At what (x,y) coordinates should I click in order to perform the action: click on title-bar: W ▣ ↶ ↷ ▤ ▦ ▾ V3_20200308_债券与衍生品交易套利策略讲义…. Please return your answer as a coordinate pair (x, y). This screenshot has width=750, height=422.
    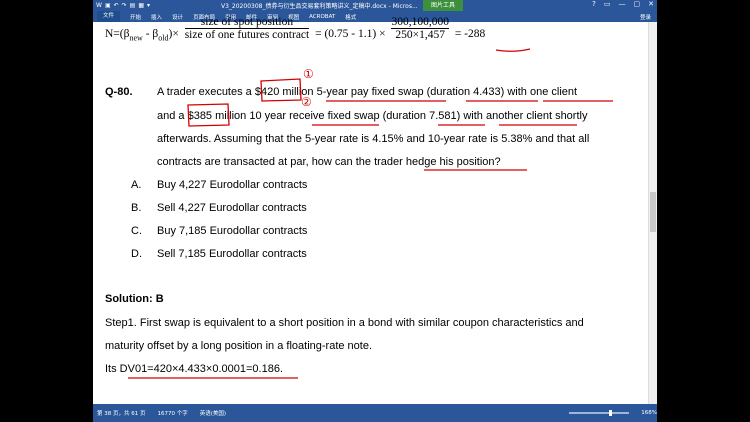
    Looking at the image, I should click on (375, 5).